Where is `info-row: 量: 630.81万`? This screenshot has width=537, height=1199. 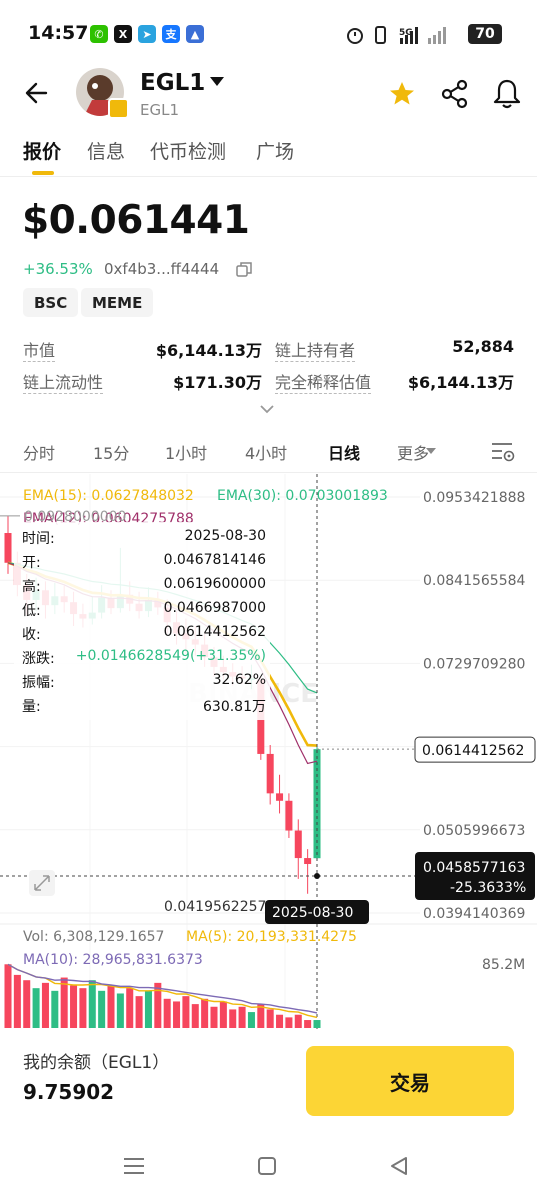 info-row: 量: 630.81万 is located at coordinates (144, 708).